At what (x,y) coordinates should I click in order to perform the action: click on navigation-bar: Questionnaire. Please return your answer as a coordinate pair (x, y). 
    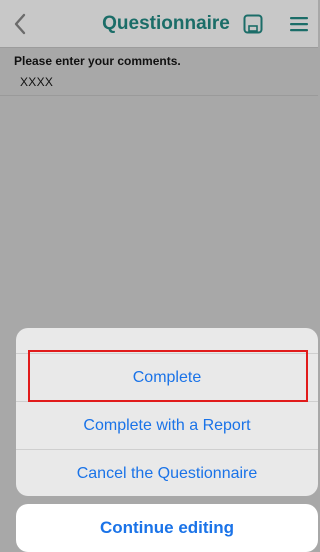
    Looking at the image, I should click on (159, 24).